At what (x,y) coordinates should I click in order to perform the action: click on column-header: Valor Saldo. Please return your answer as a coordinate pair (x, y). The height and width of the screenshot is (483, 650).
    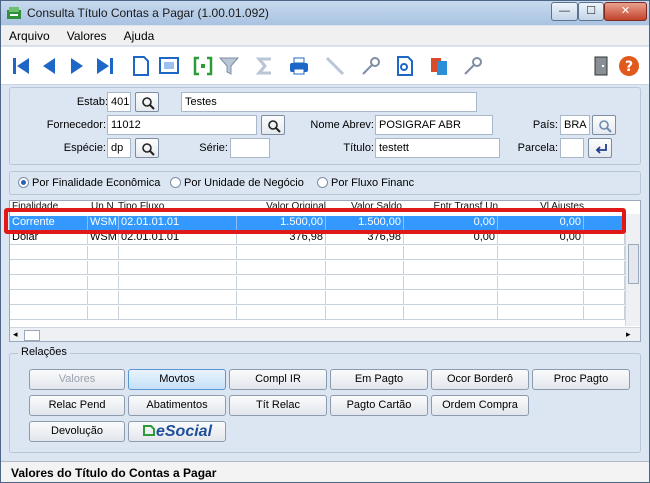
    Looking at the image, I should click on (365, 207).